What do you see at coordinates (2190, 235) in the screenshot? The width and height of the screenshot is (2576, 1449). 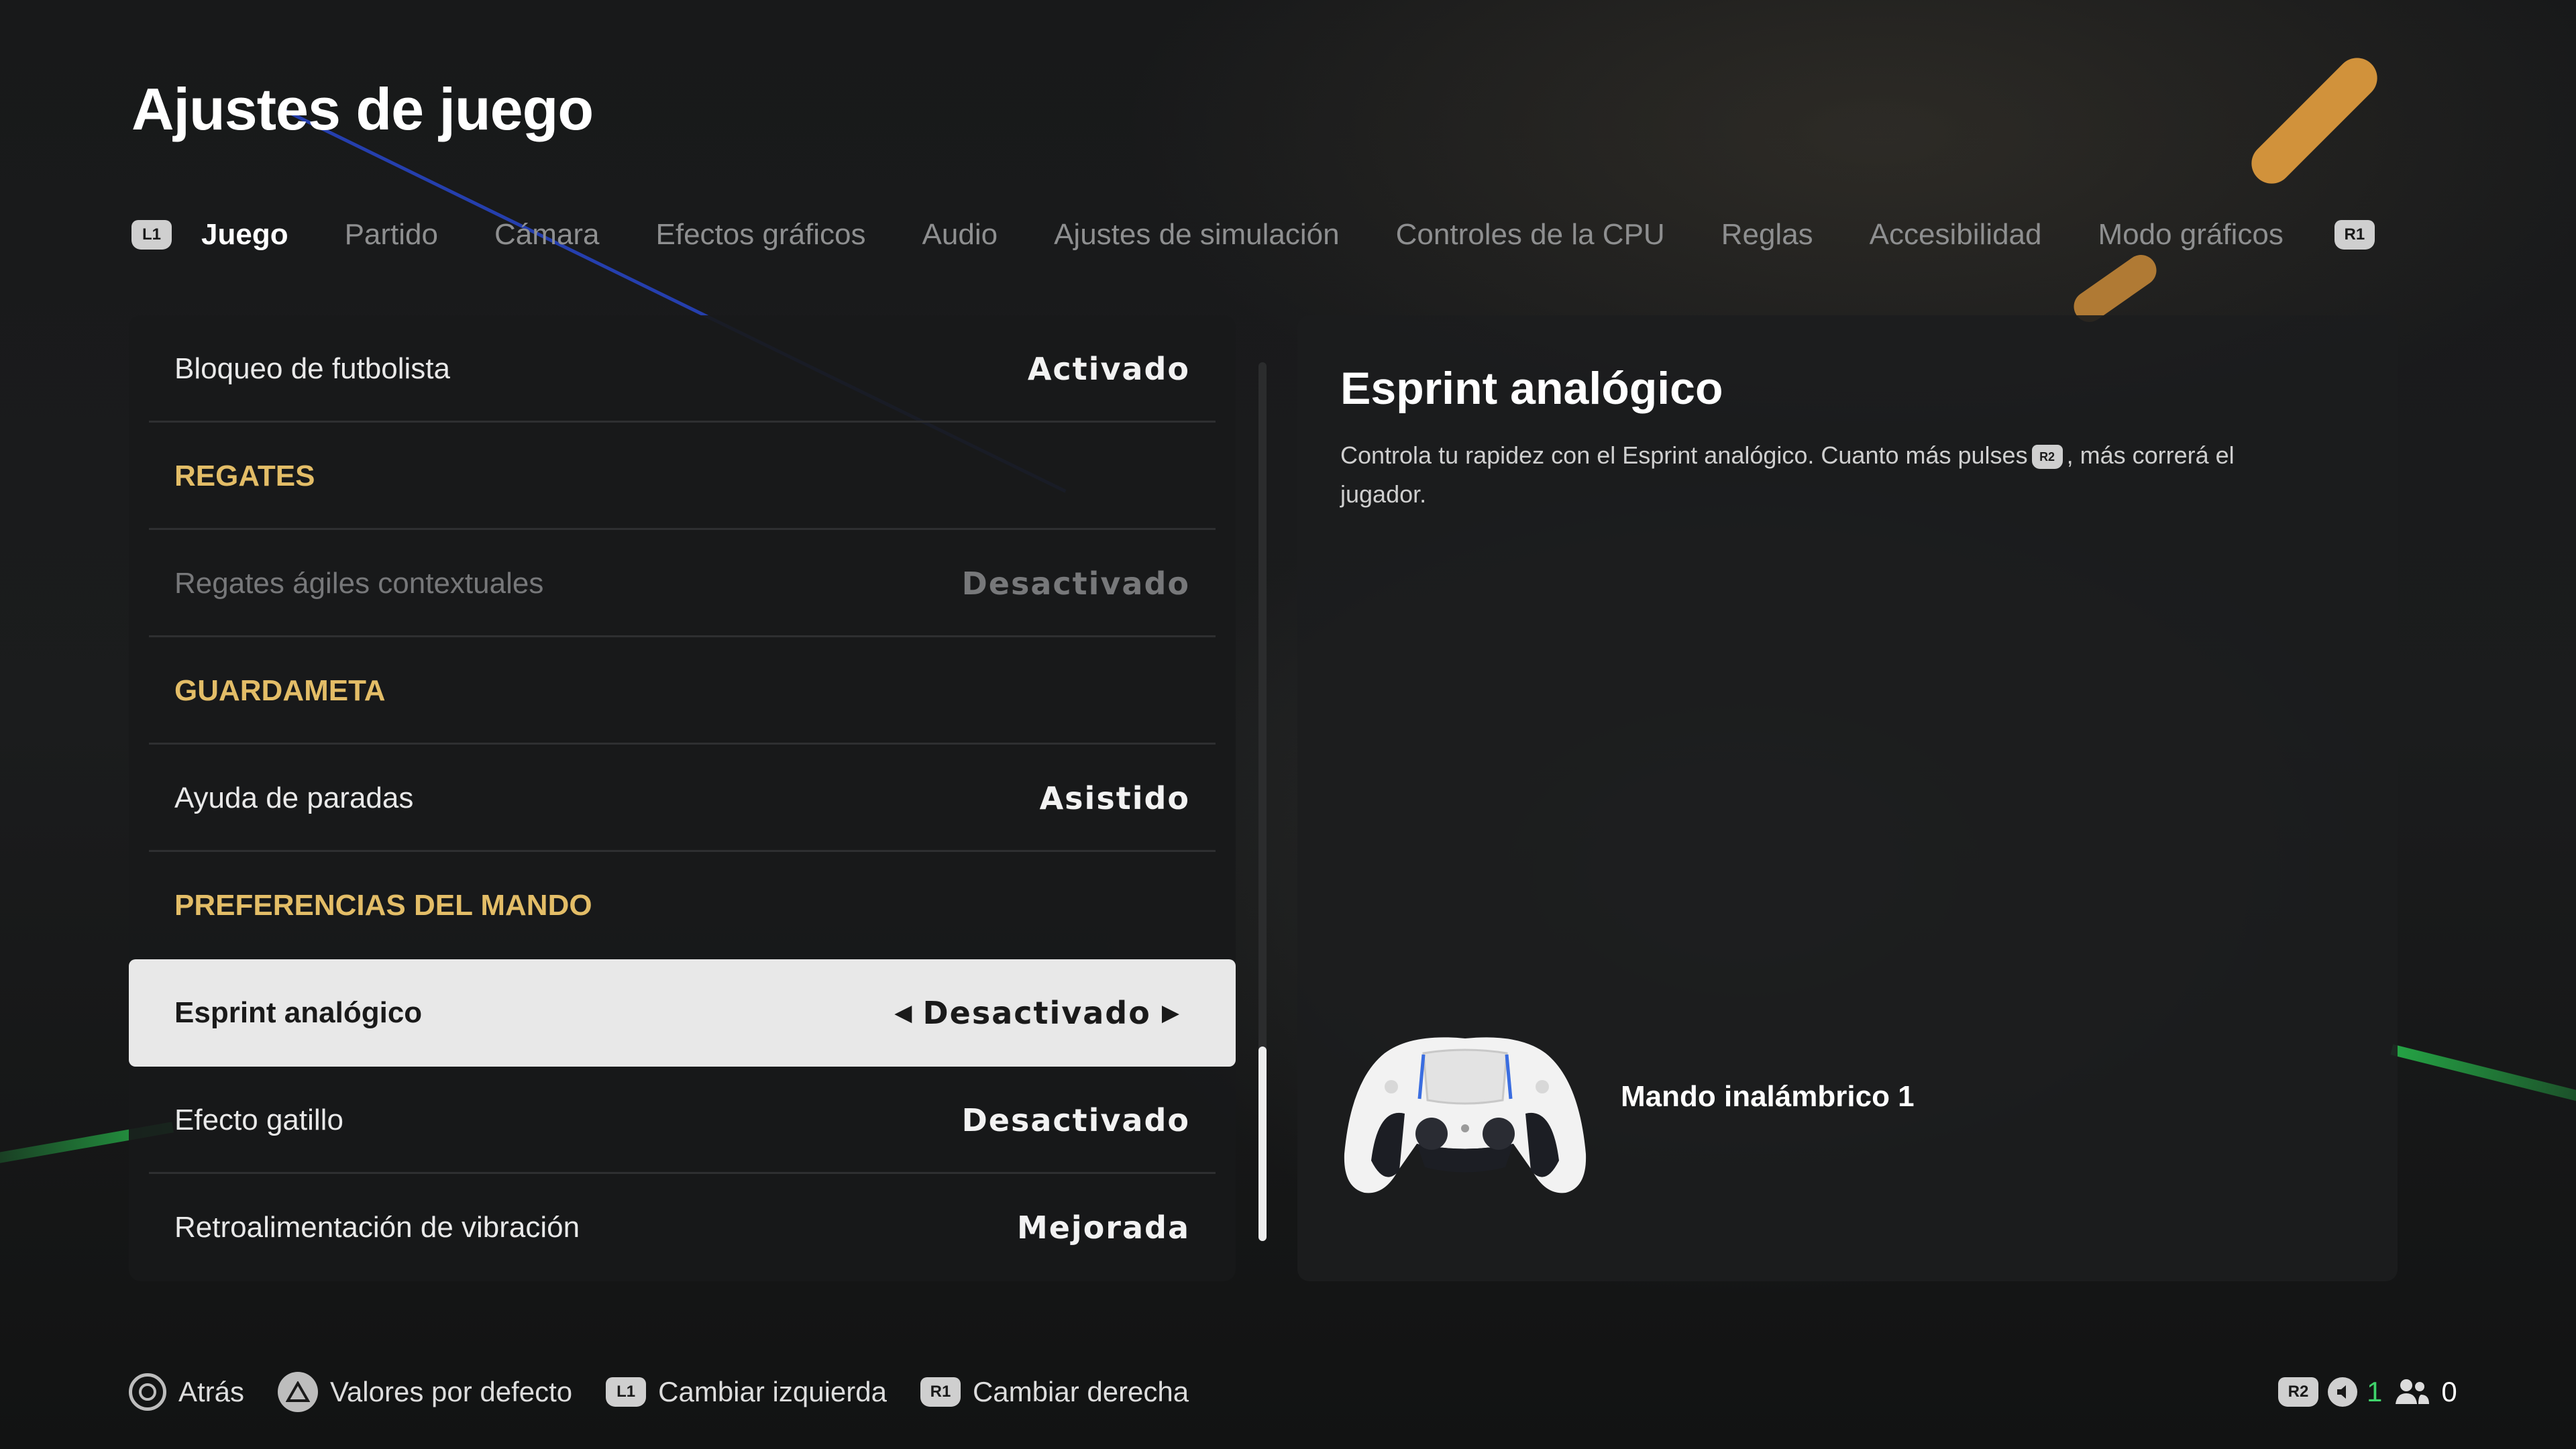 I see `tab-modo-graficos: Modo gráficos` at bounding box center [2190, 235].